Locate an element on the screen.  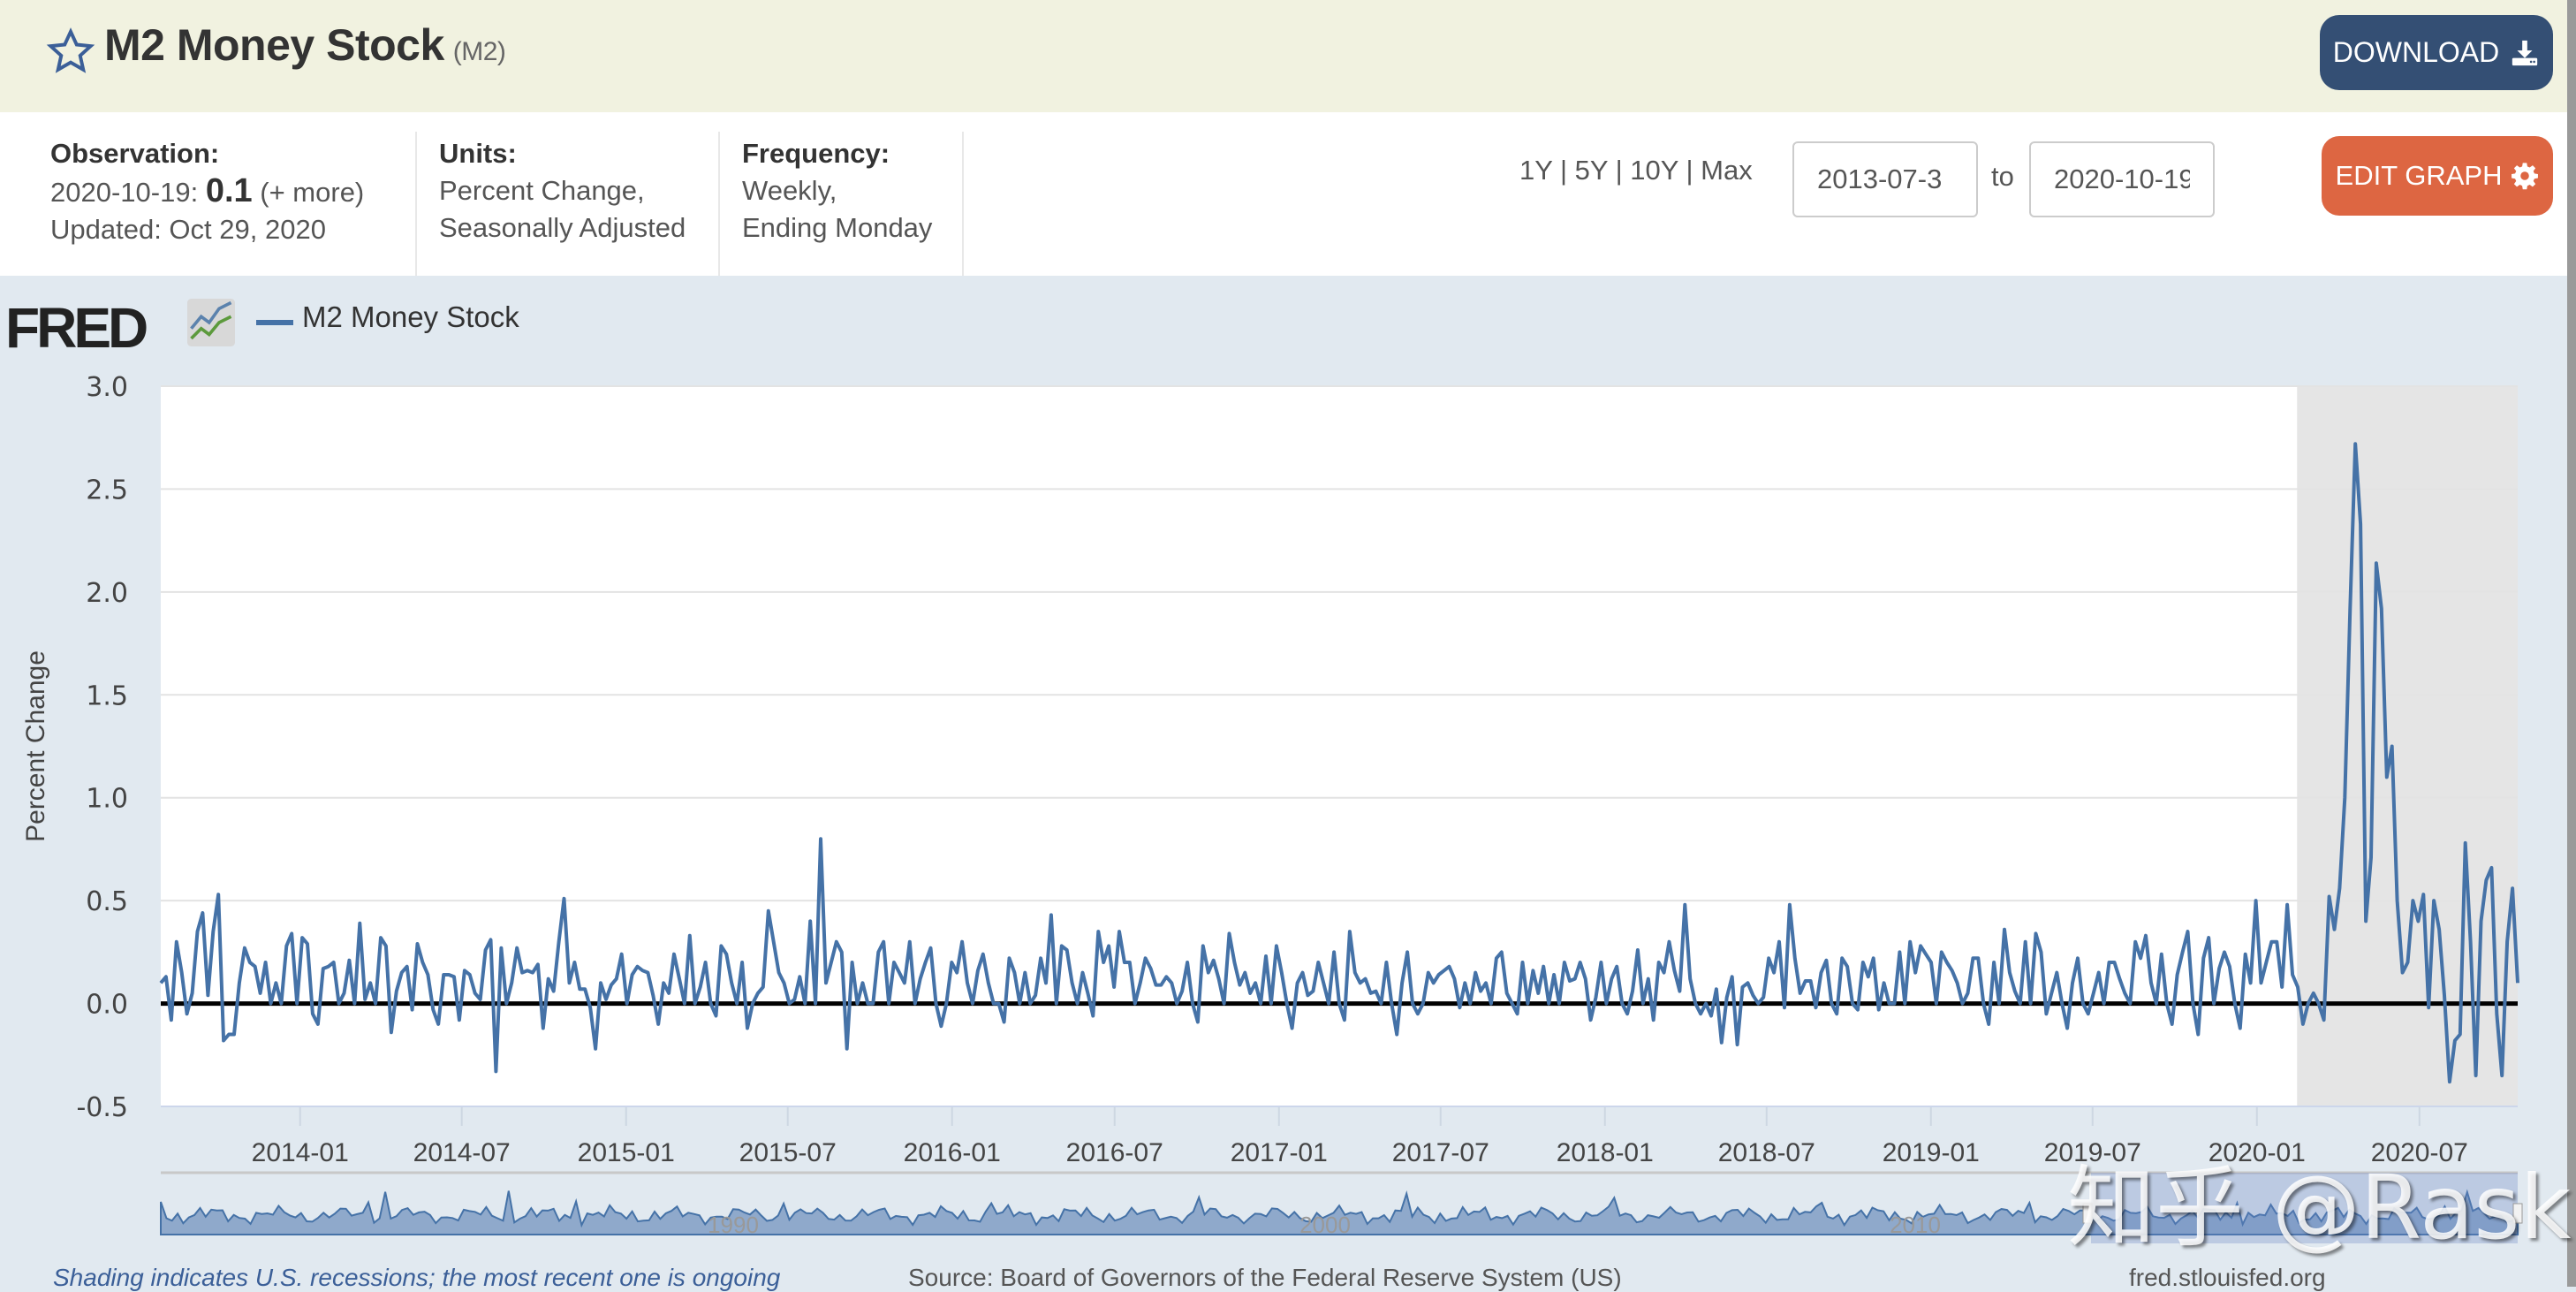
x-tick-label: 2014-01 is located at coordinates (301, 1152).